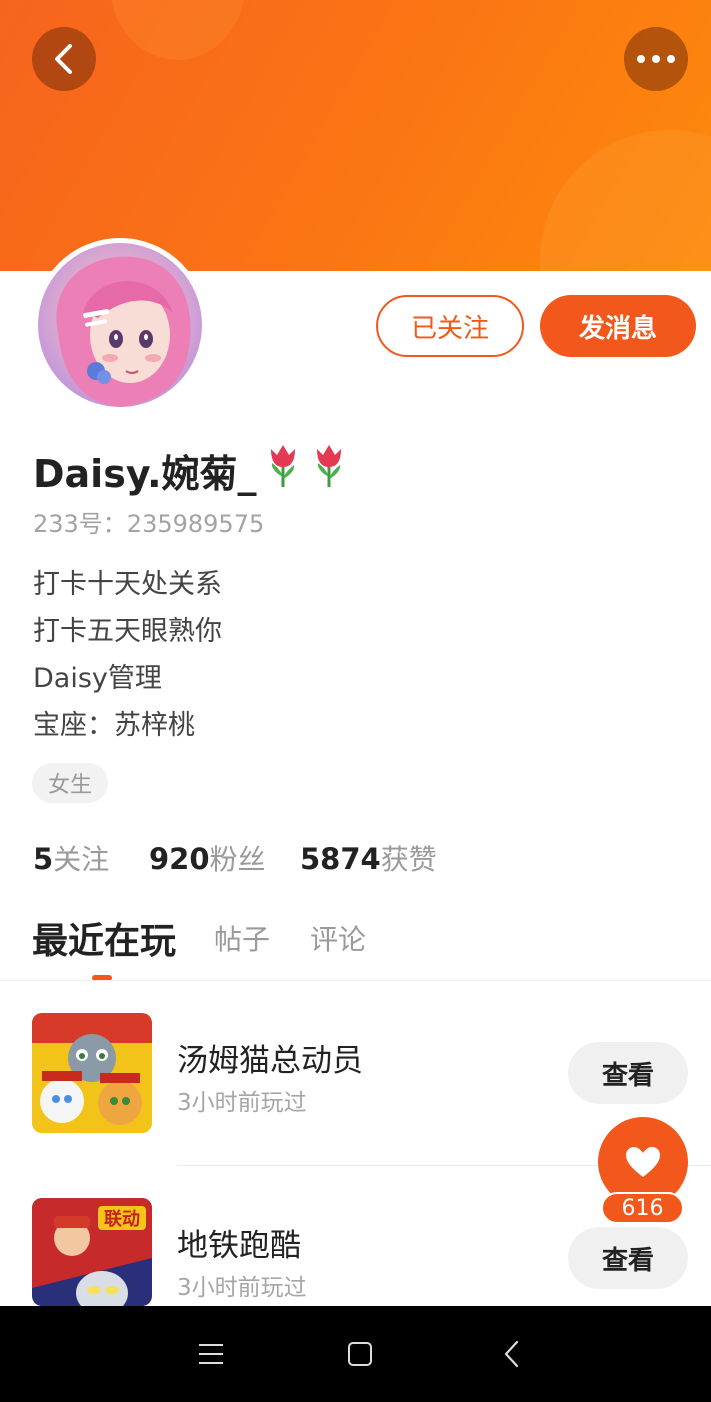  What do you see at coordinates (104, 938) in the screenshot?
I see `tab-recently-played: 最近在玩` at bounding box center [104, 938].